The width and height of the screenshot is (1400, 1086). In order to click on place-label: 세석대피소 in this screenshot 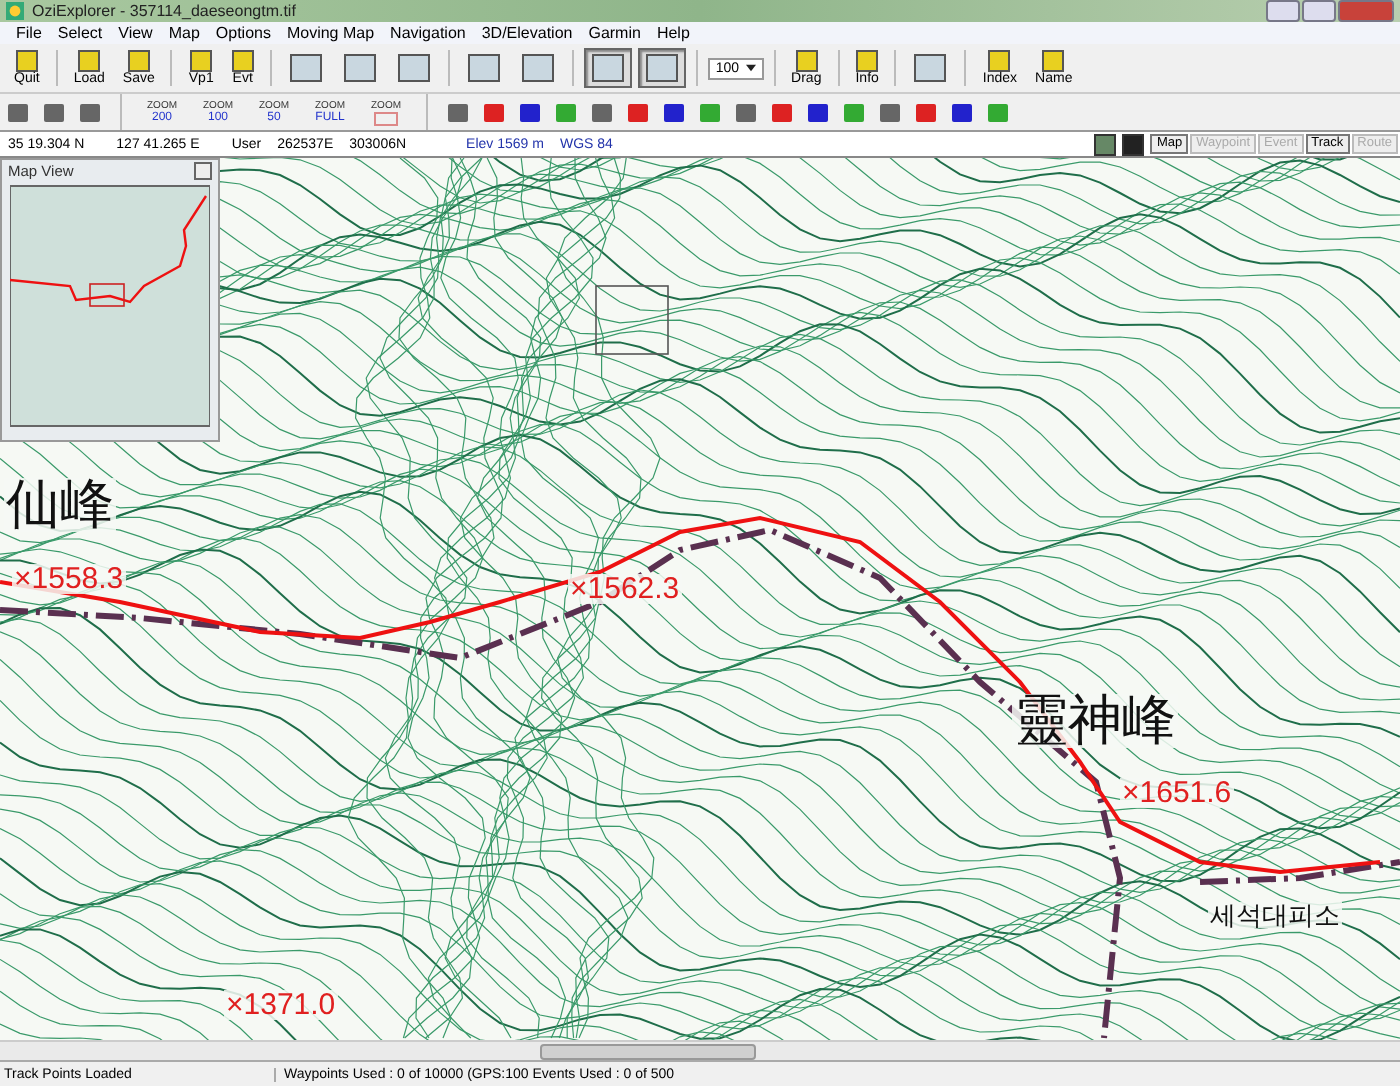, I will do `click(1275, 915)`.